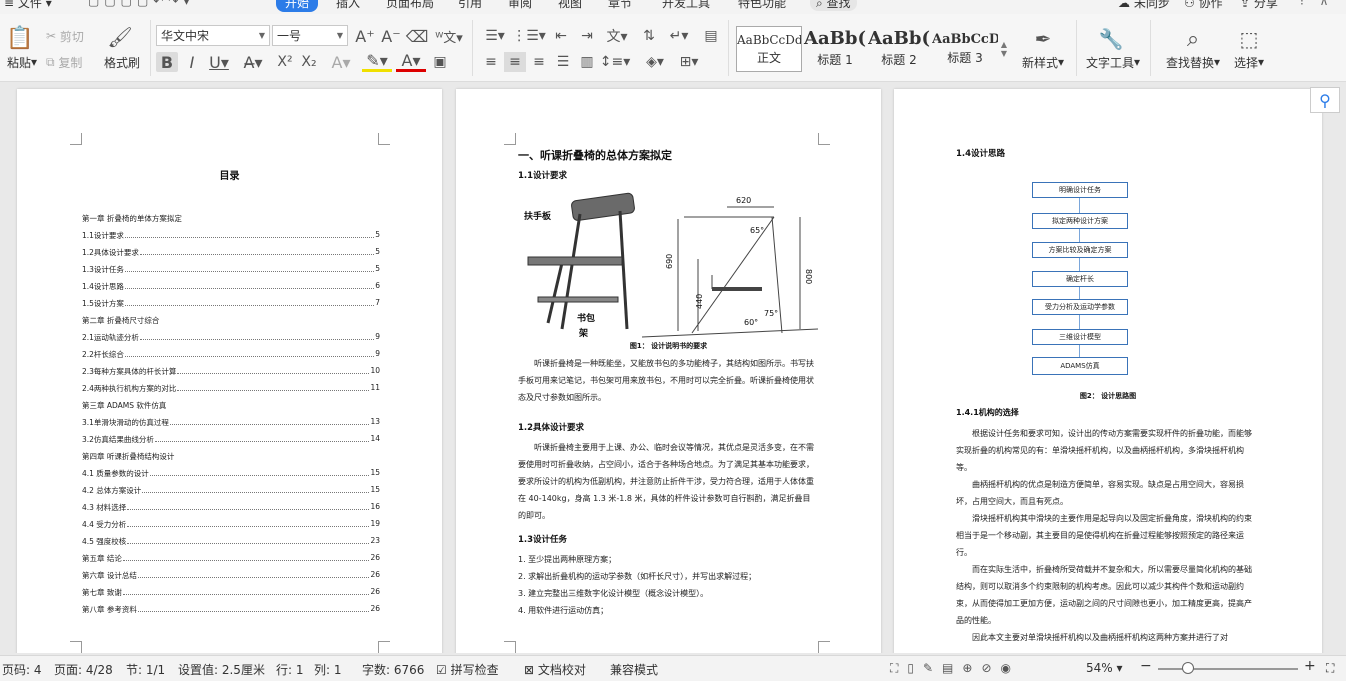 The image size is (1346, 681). Describe the element at coordinates (686, 5) in the screenshot. I see `tab-developer: 开发工具` at that location.